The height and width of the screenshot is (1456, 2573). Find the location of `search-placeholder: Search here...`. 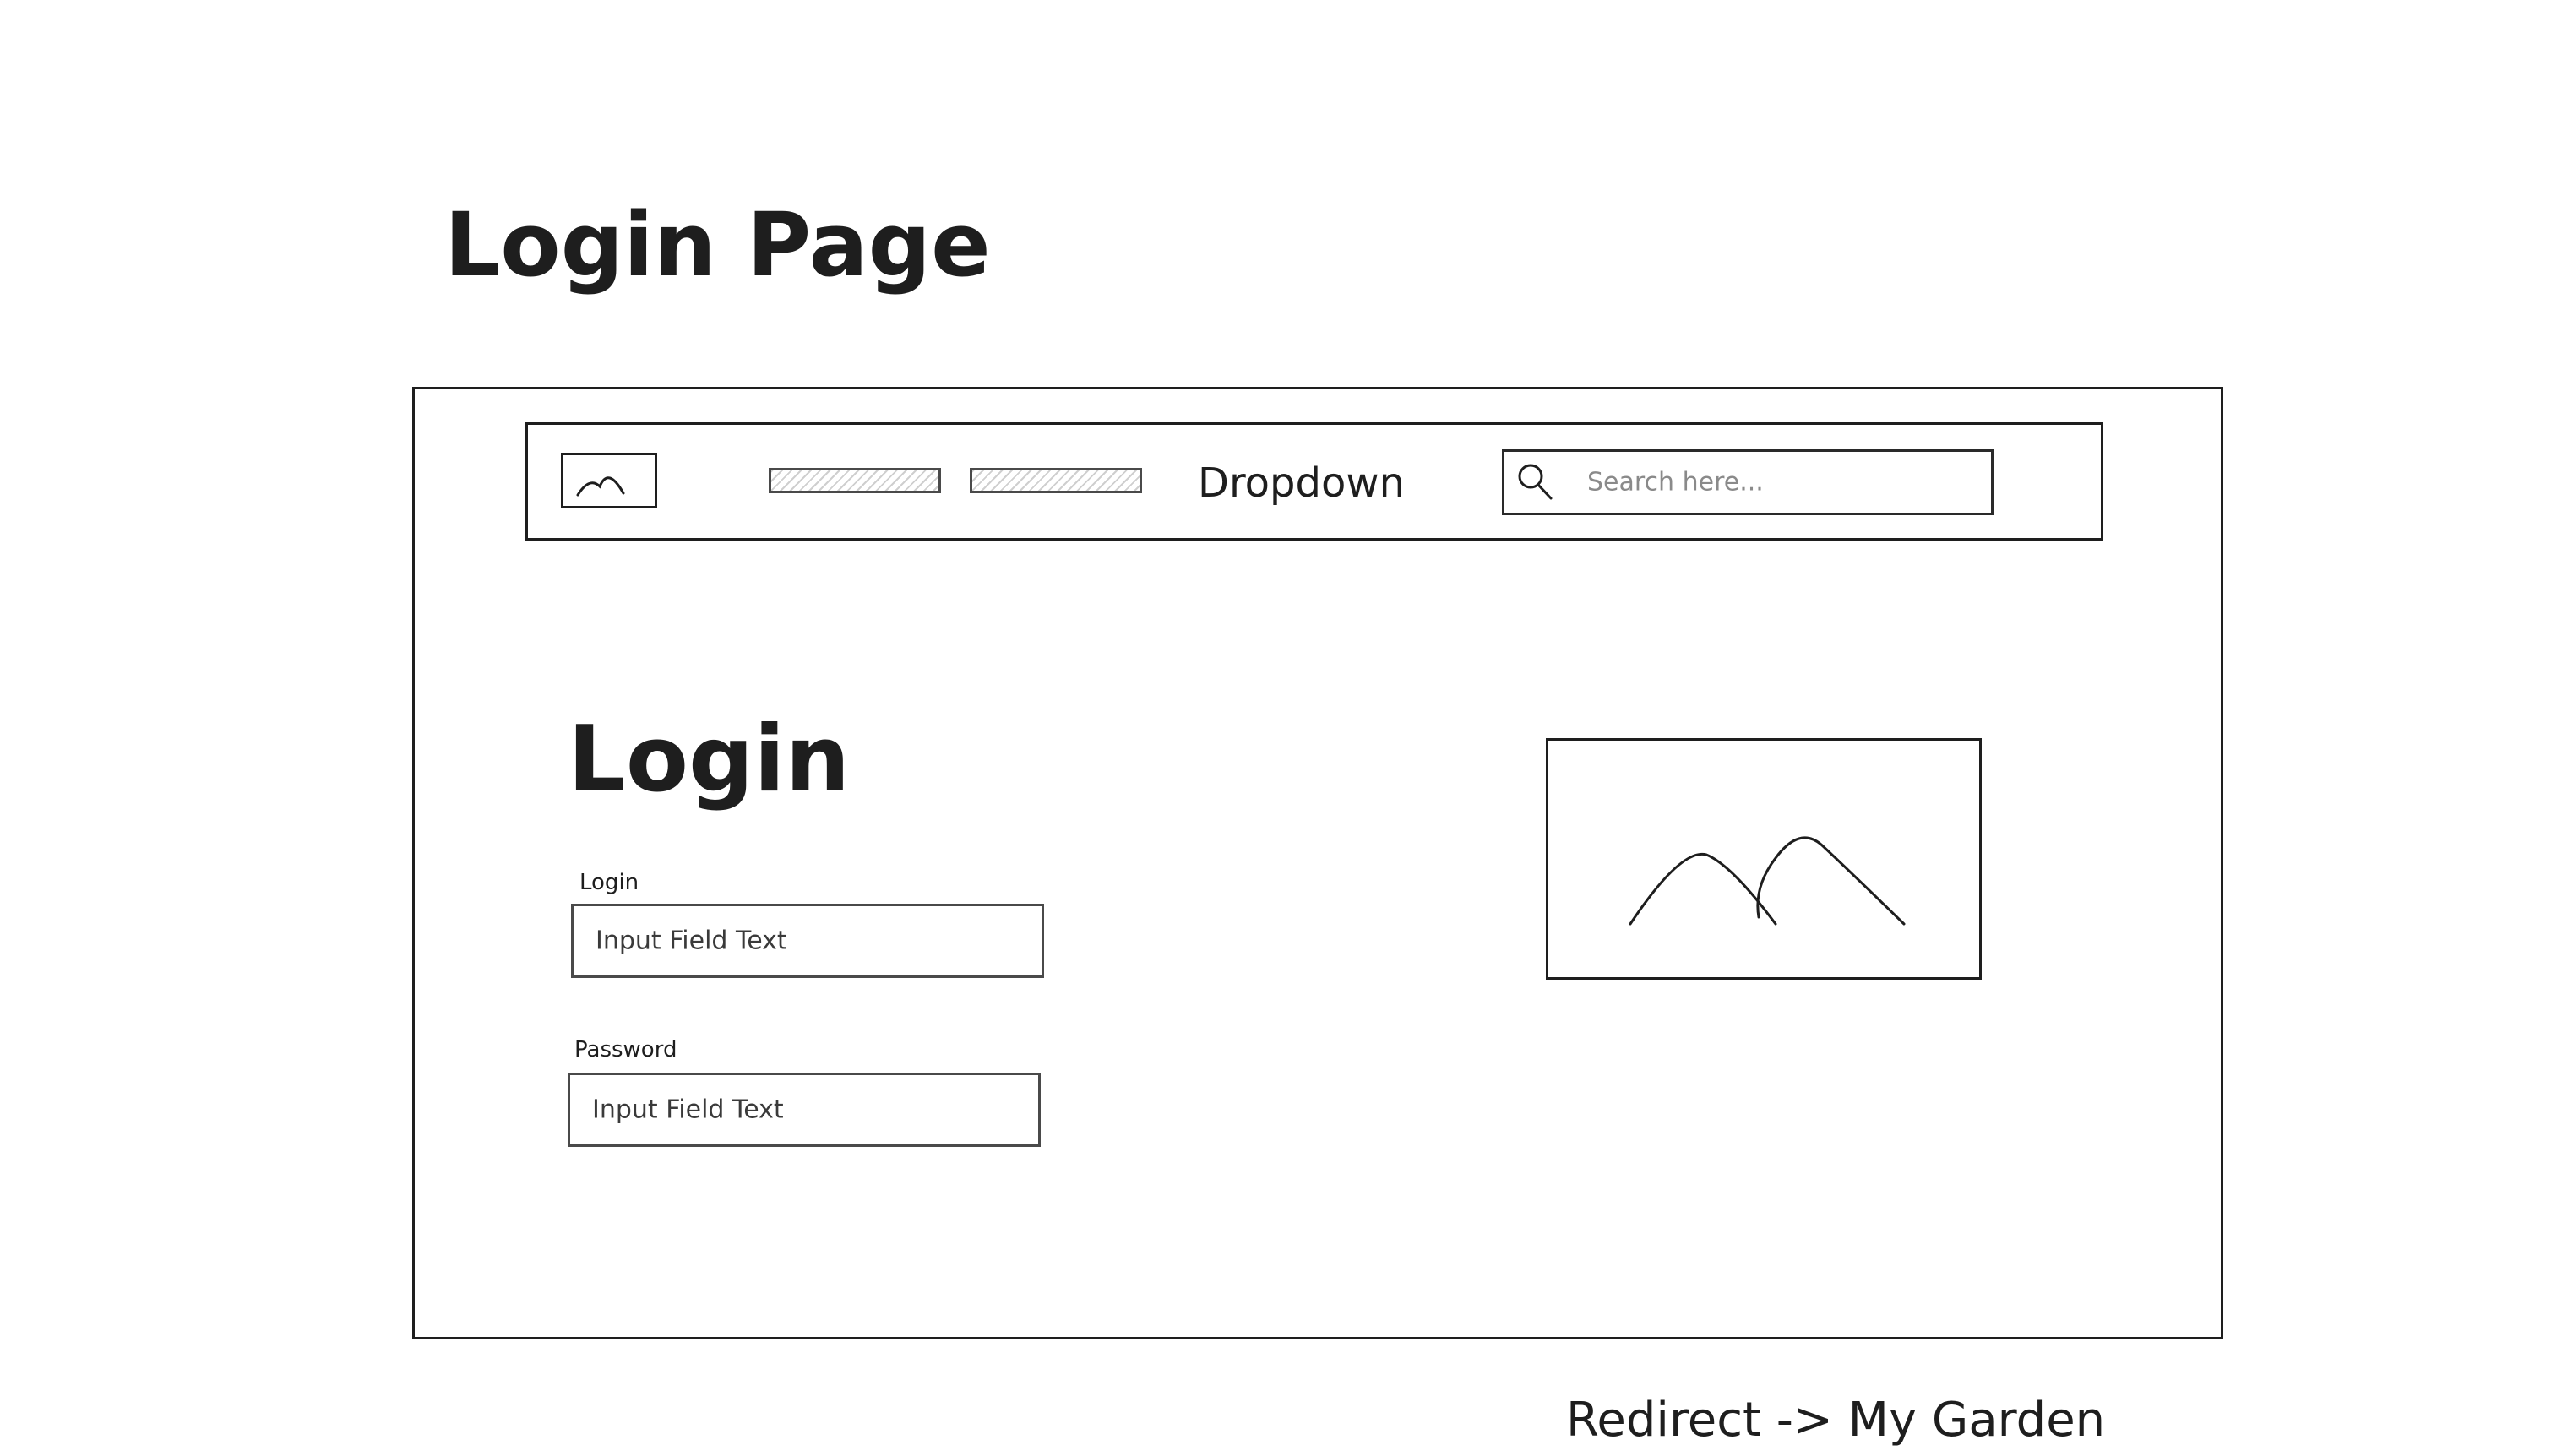

search-placeholder: Search here... is located at coordinates (1675, 482).